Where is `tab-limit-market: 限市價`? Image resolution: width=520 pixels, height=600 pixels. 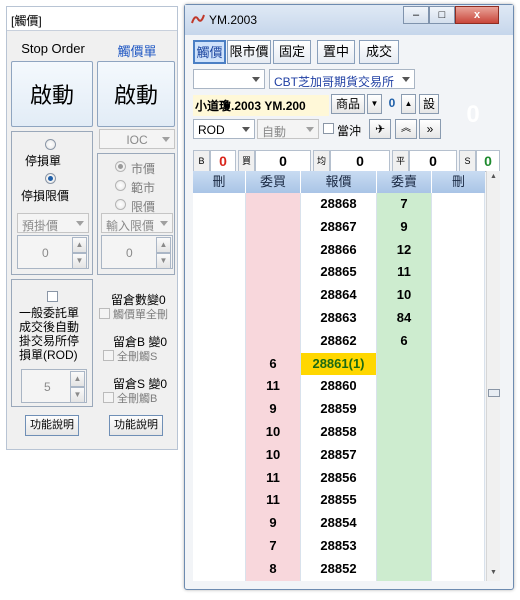
tab-limit-market: 限市價 is located at coordinates (249, 52).